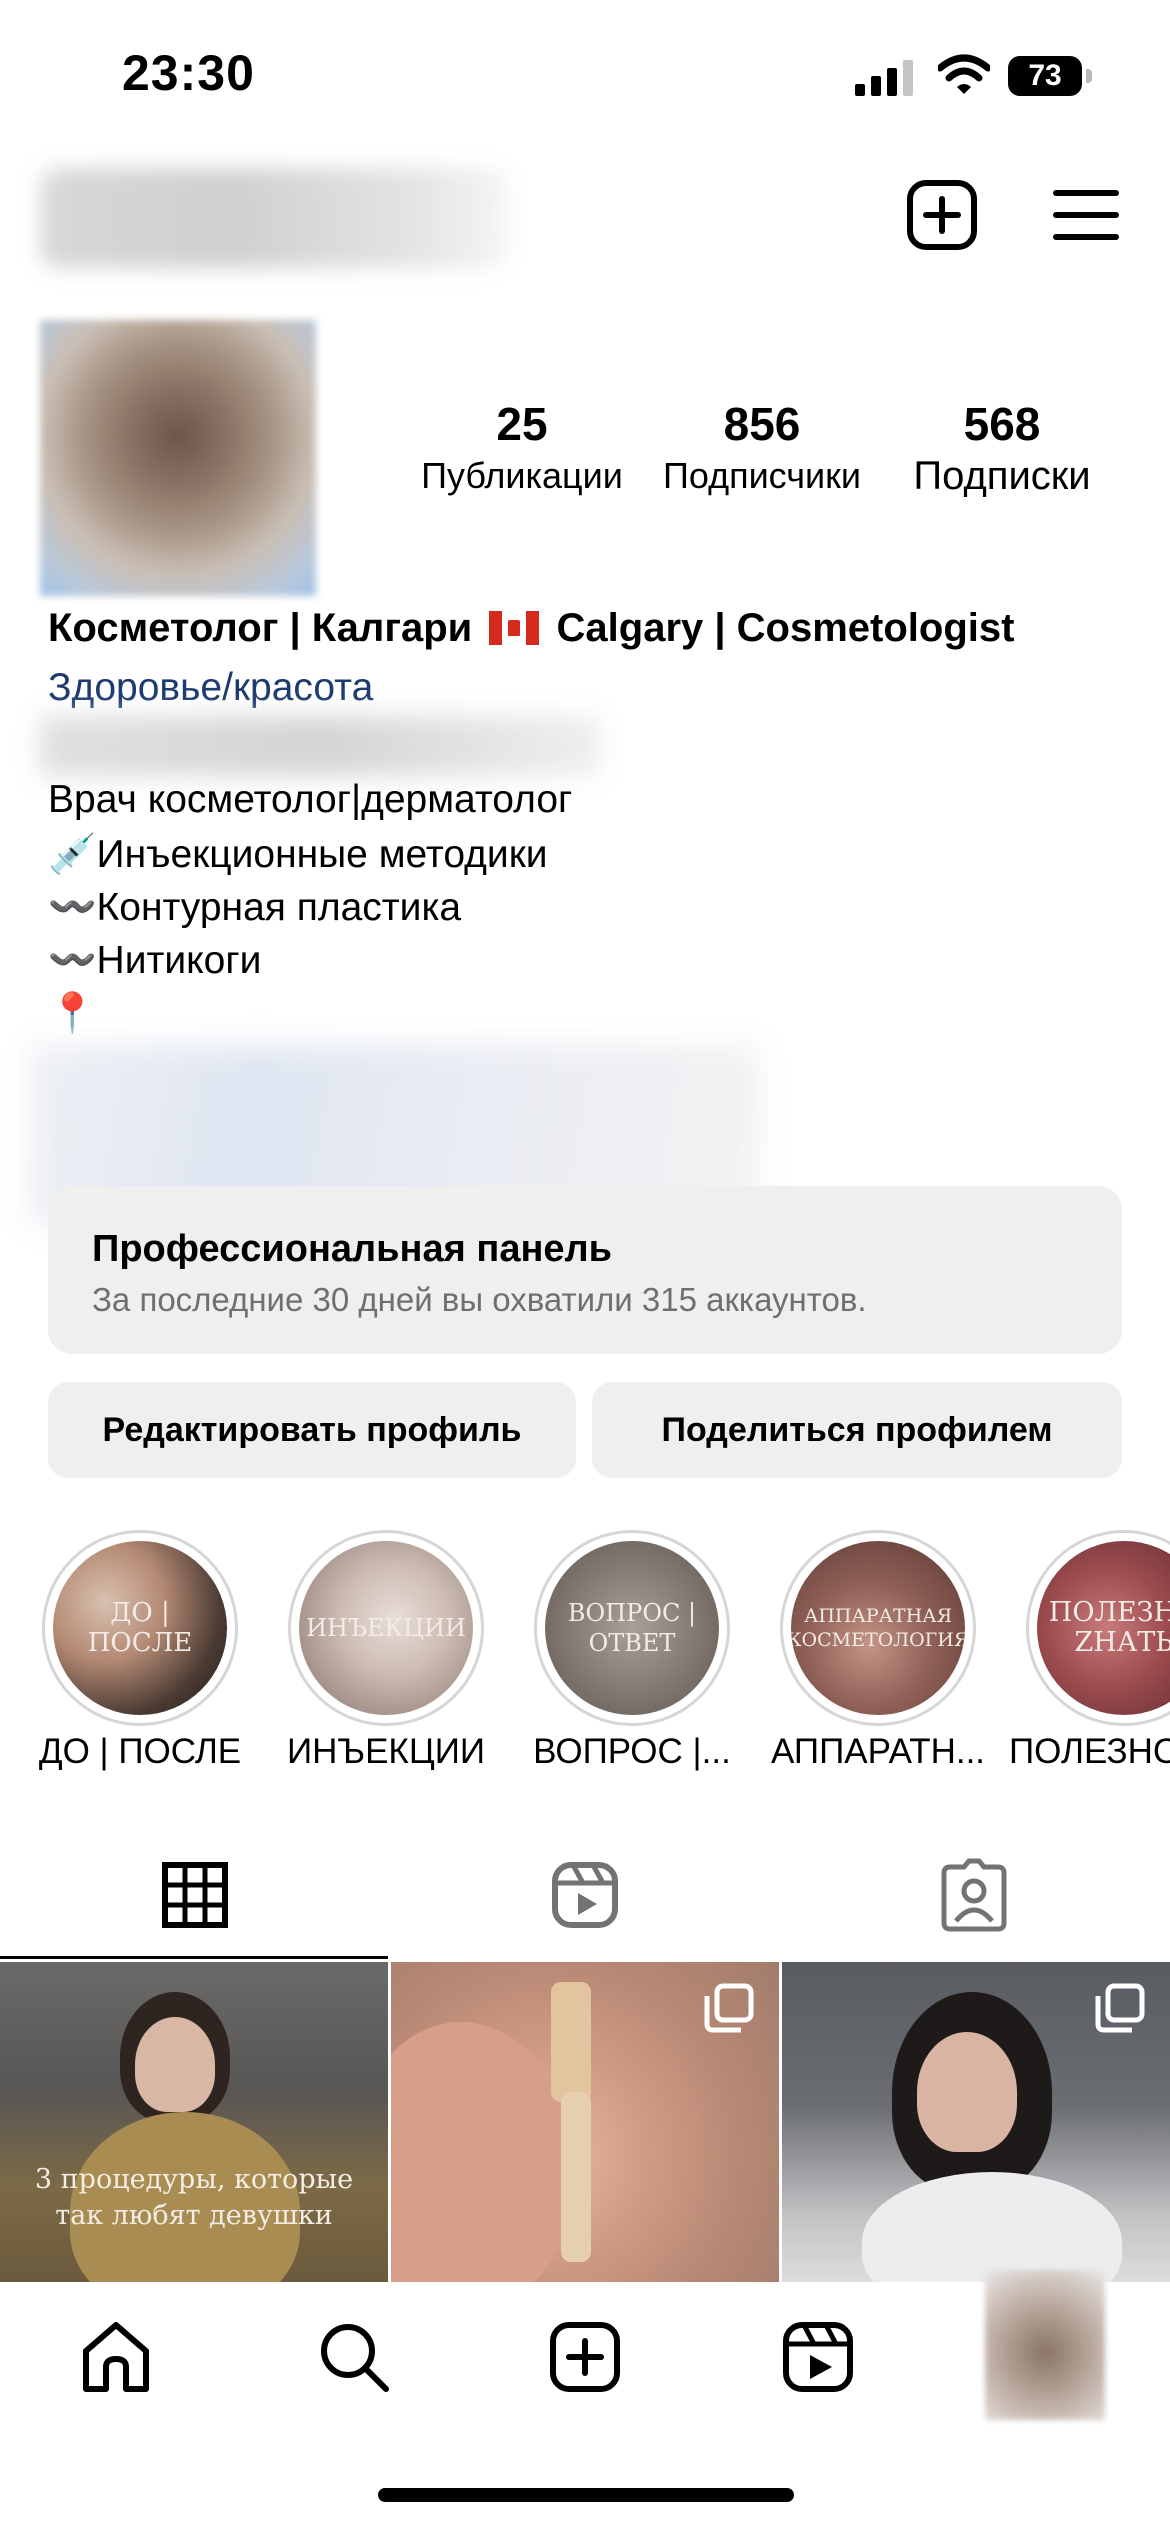 The height and width of the screenshot is (2532, 1170). I want to click on highlight-cover-text: АППАРАТНАЯ КОСМЕТОЛОГИЯ, so click(878, 1628).